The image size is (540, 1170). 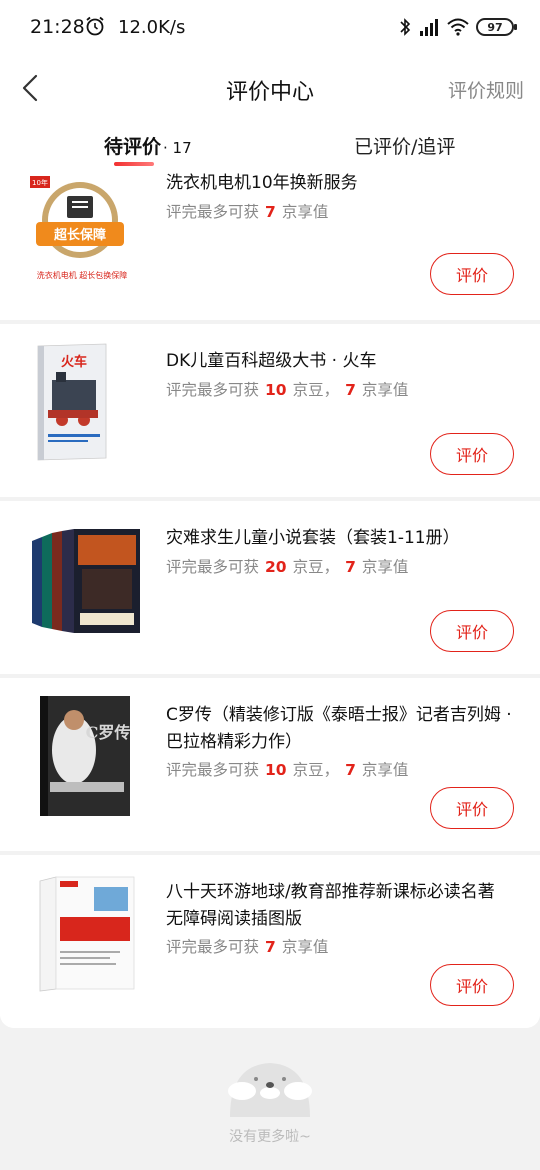 What do you see at coordinates (458, 27) in the screenshot?
I see `wifi-icon` at bounding box center [458, 27].